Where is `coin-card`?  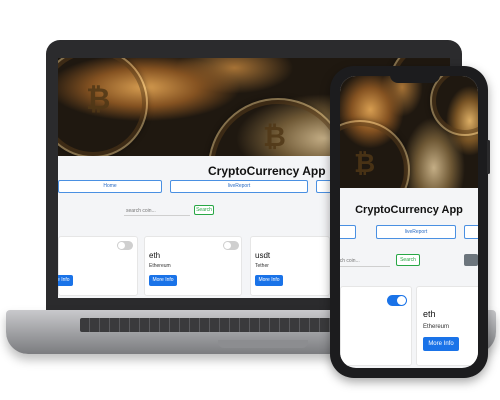
coin-card is located at coordinates (376, 326).